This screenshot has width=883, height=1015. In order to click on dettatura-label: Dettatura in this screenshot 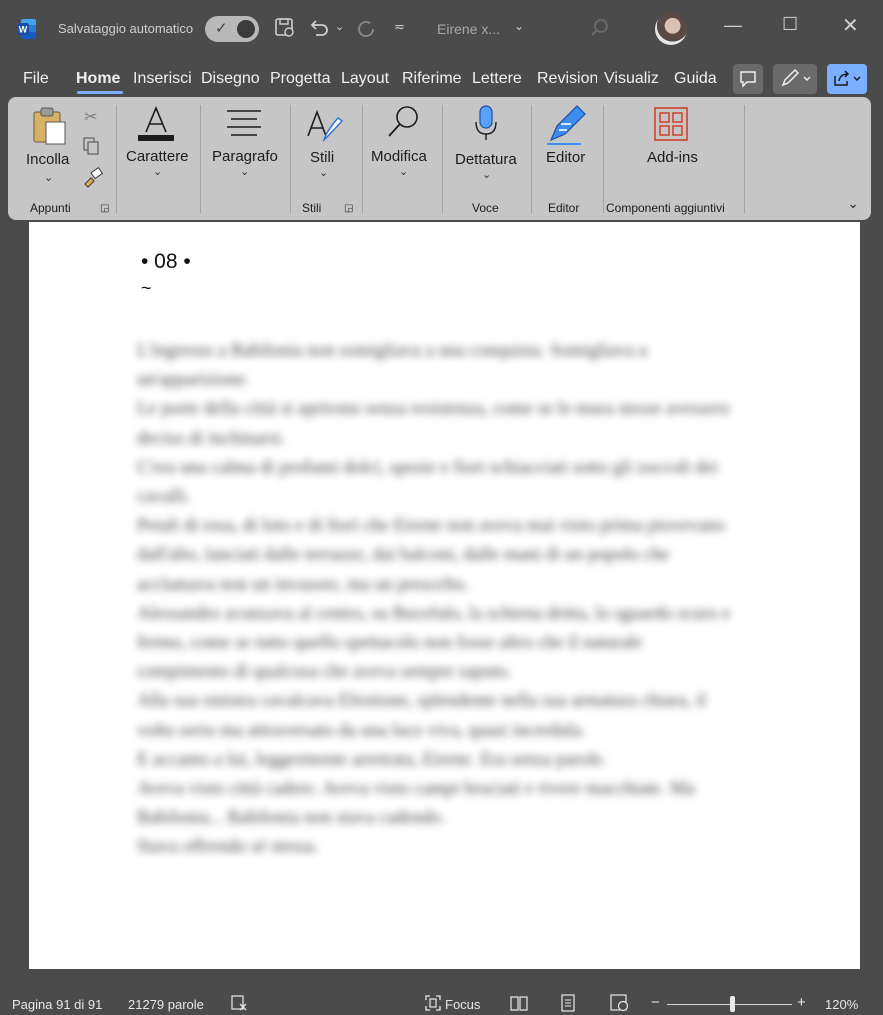, I will do `click(486, 159)`.